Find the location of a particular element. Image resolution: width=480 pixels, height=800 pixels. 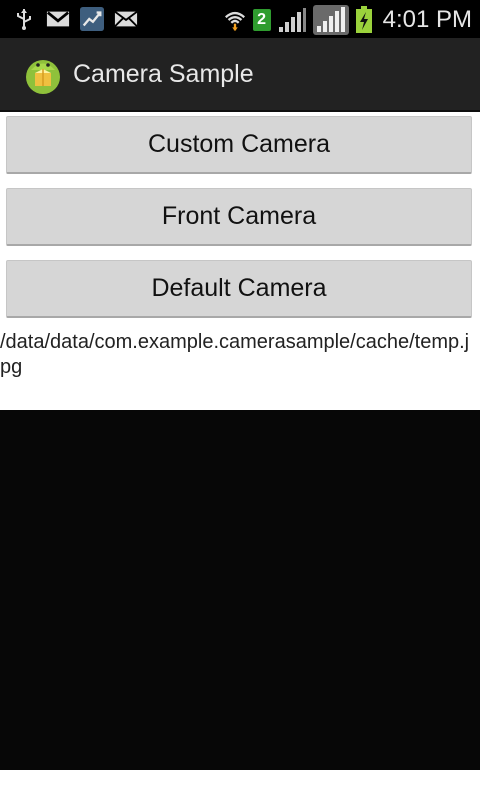

signal-roaming-icon is located at coordinates (330, 20).